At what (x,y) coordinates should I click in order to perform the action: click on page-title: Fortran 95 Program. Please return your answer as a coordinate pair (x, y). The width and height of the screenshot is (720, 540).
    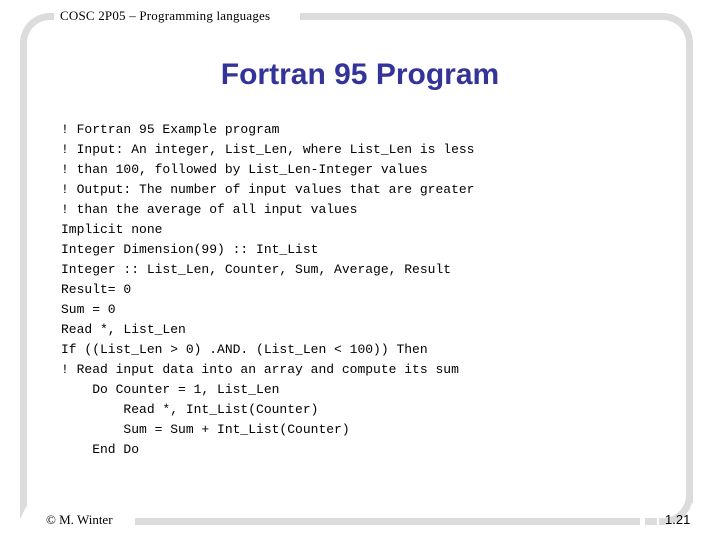
    Looking at the image, I should click on (360, 74).